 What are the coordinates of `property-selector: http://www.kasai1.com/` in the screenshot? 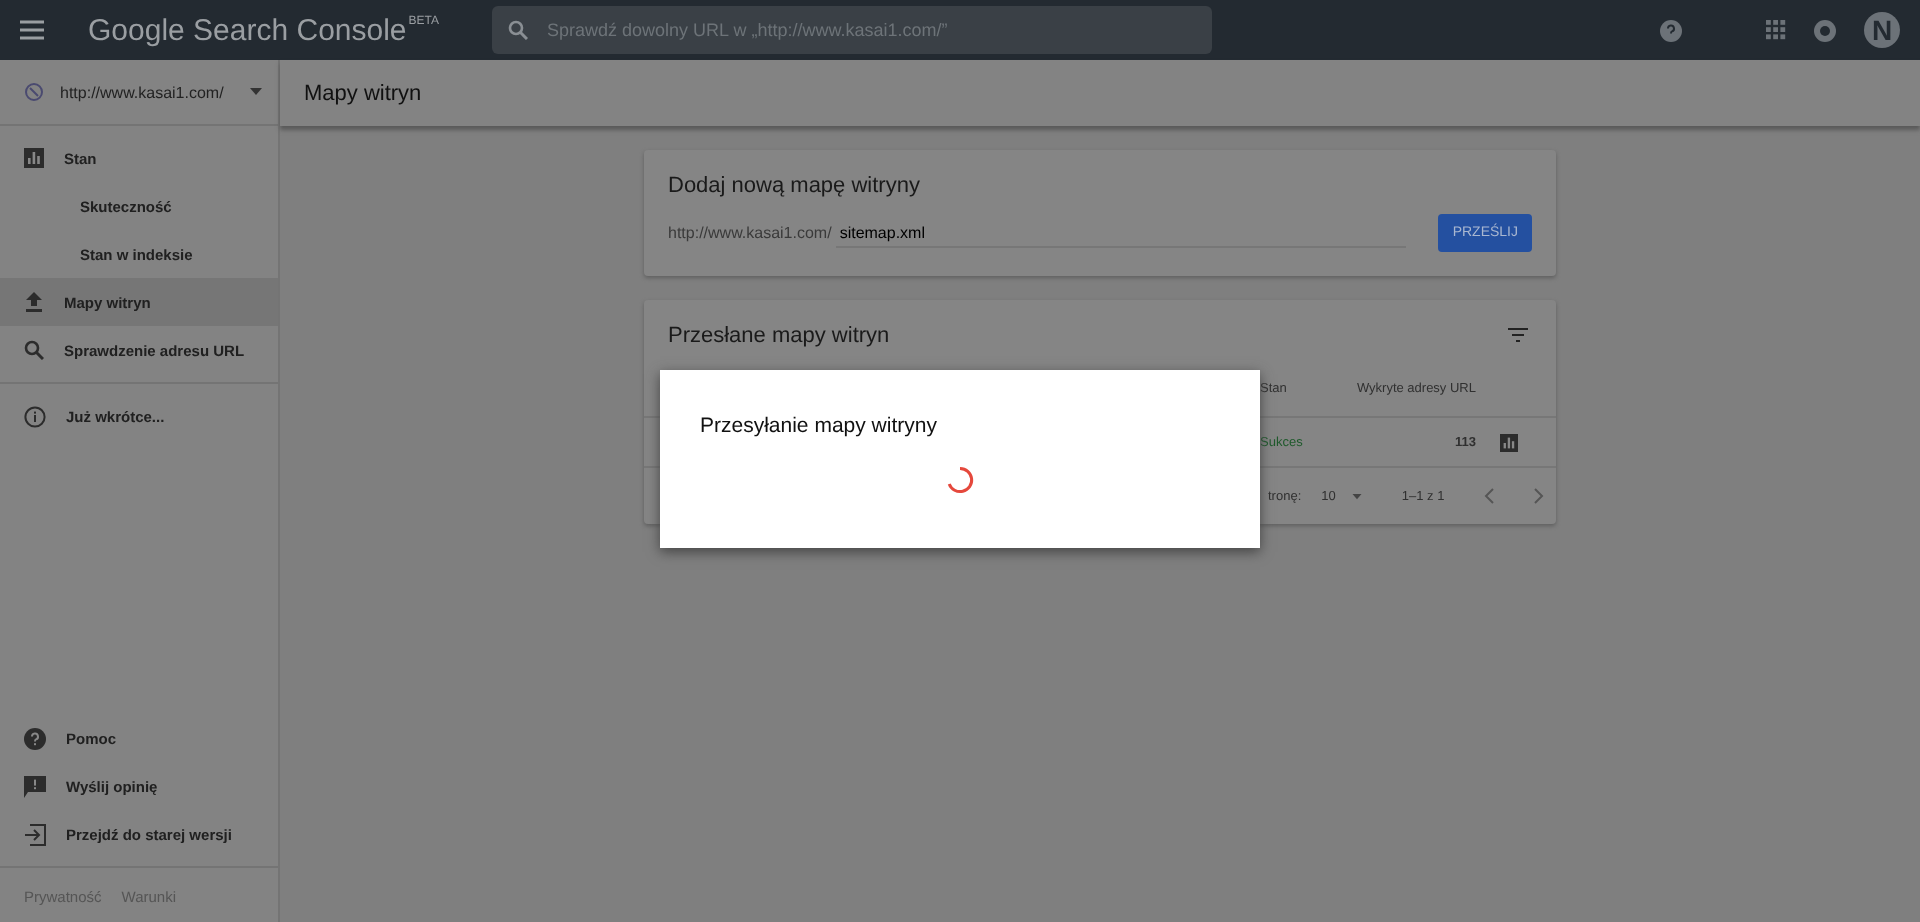 It's located at (139, 93).